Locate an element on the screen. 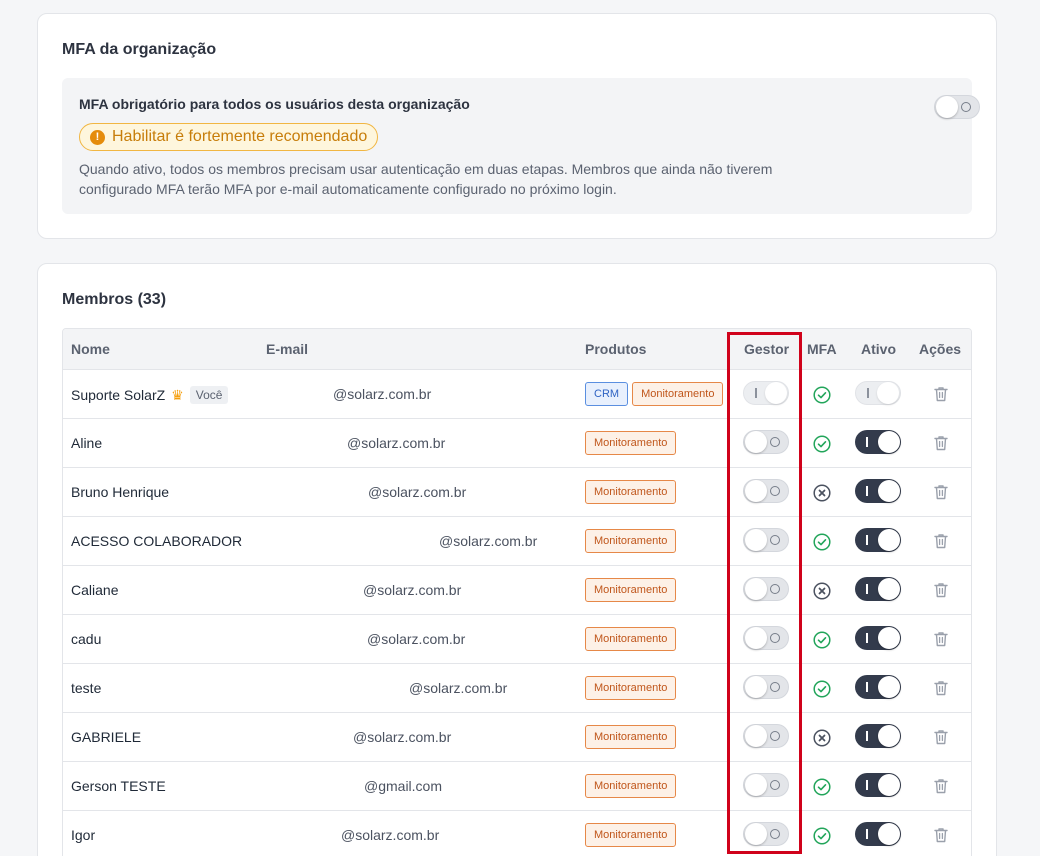  column-header-products: Produtos is located at coordinates (616, 349).